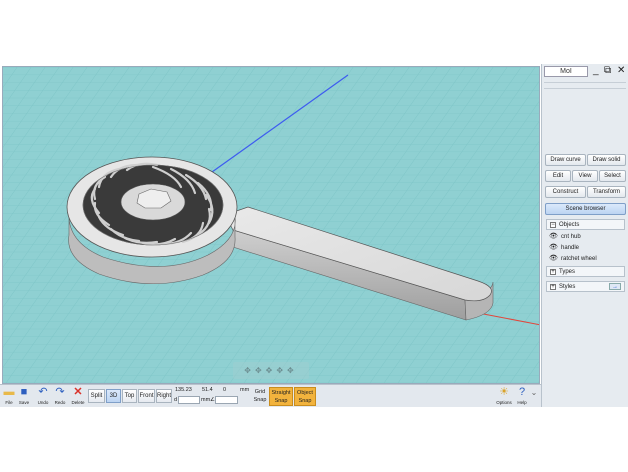 Image resolution: width=628 pixels, height=472 pixels. Describe the element at coordinates (566, 71) in the screenshot. I see `moi-logo: MoI` at that location.